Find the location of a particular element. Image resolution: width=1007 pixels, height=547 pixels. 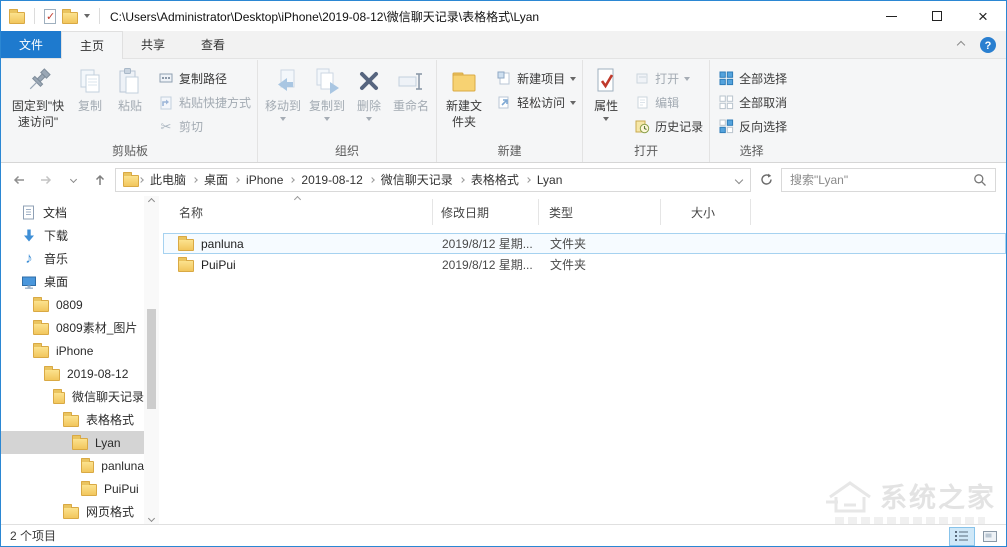

sidebar-item-label: 表格格式 is located at coordinates (110, 420).